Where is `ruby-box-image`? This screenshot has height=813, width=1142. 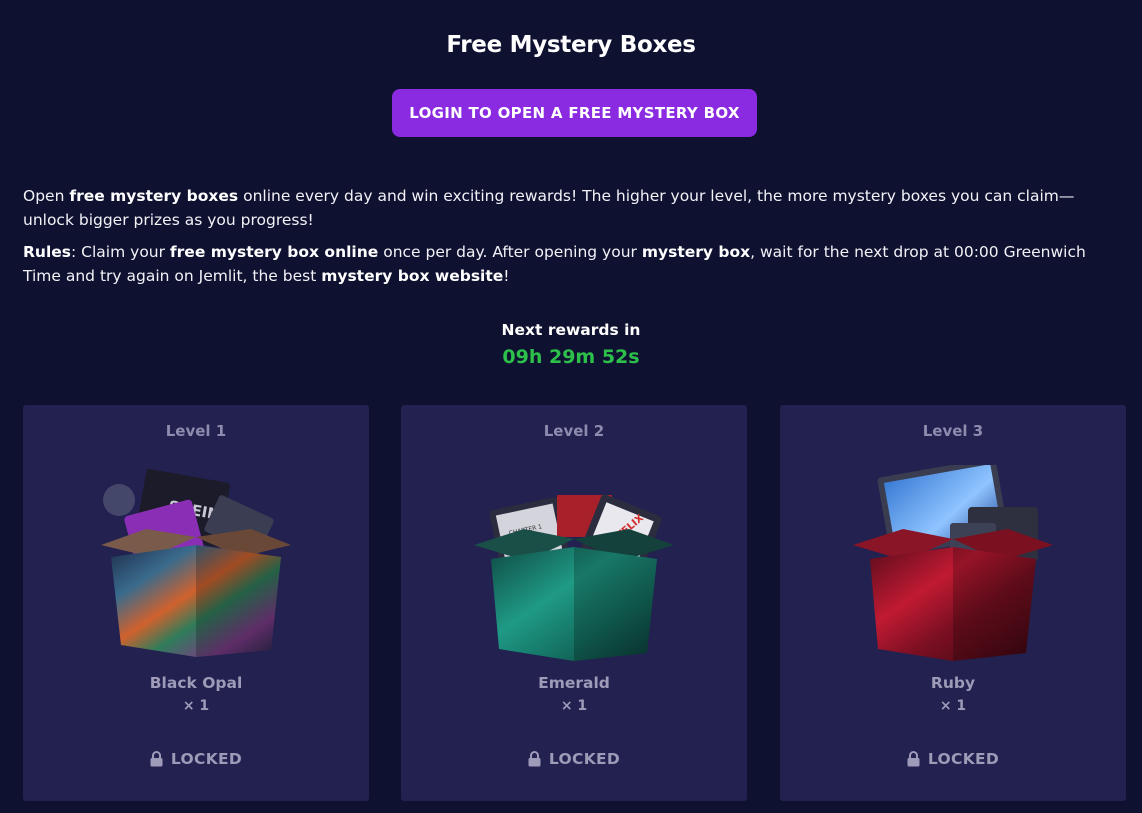 ruby-box-image is located at coordinates (953, 563).